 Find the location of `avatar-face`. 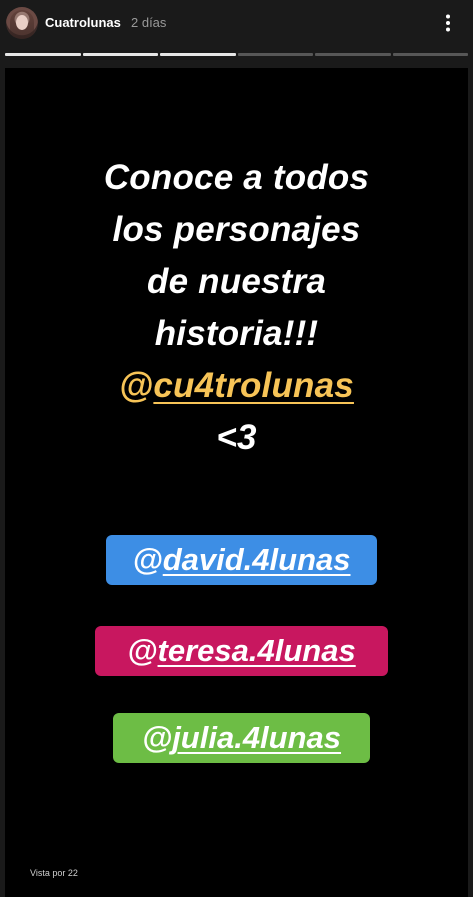

avatar-face is located at coordinates (22, 22).